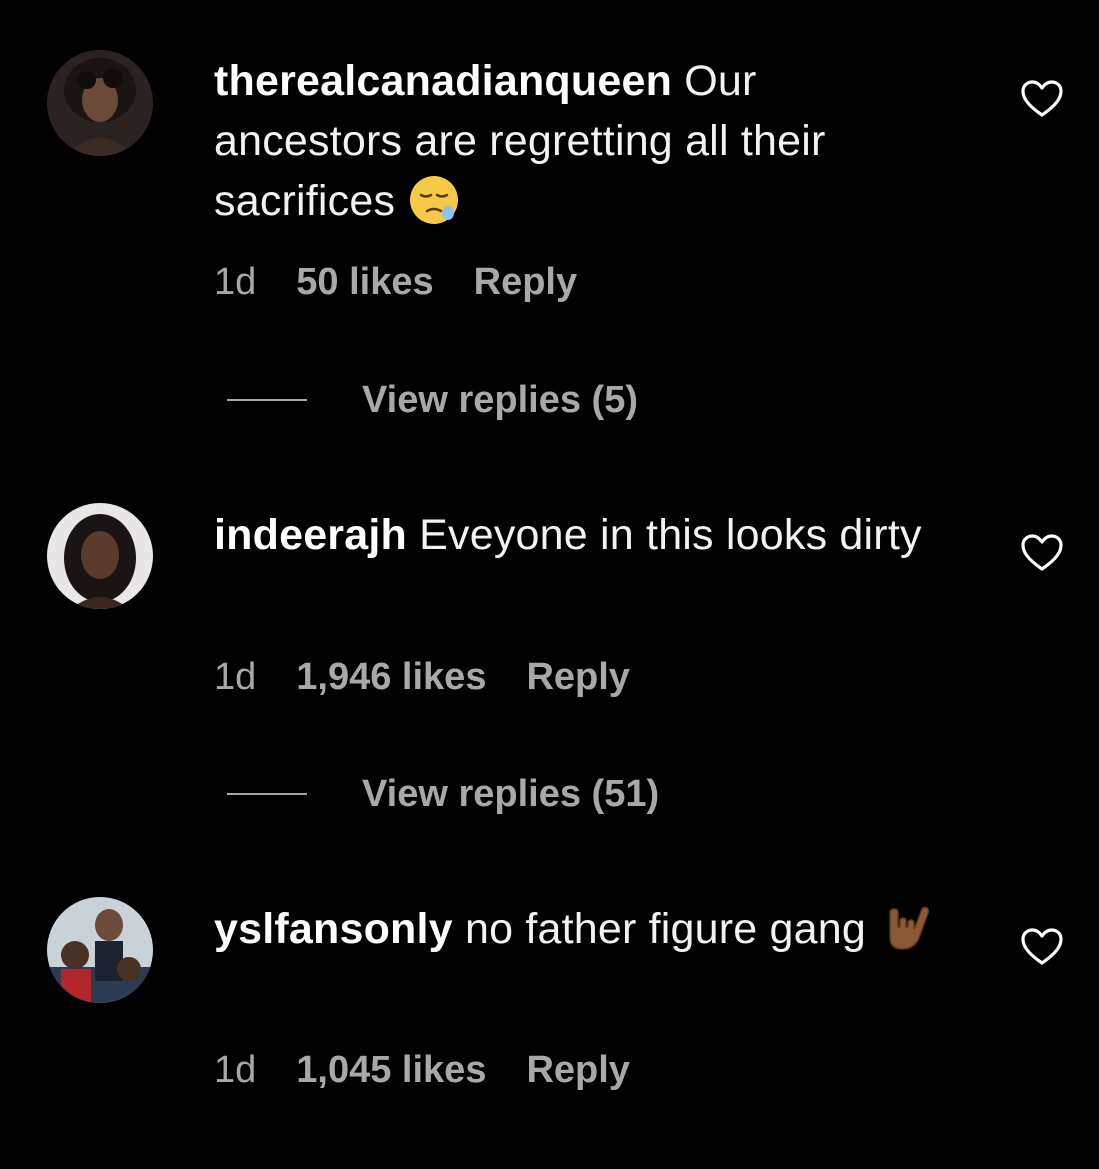 Image resolution: width=1099 pixels, height=1169 pixels. I want to click on view-replies-button: View replies (5), so click(432, 400).